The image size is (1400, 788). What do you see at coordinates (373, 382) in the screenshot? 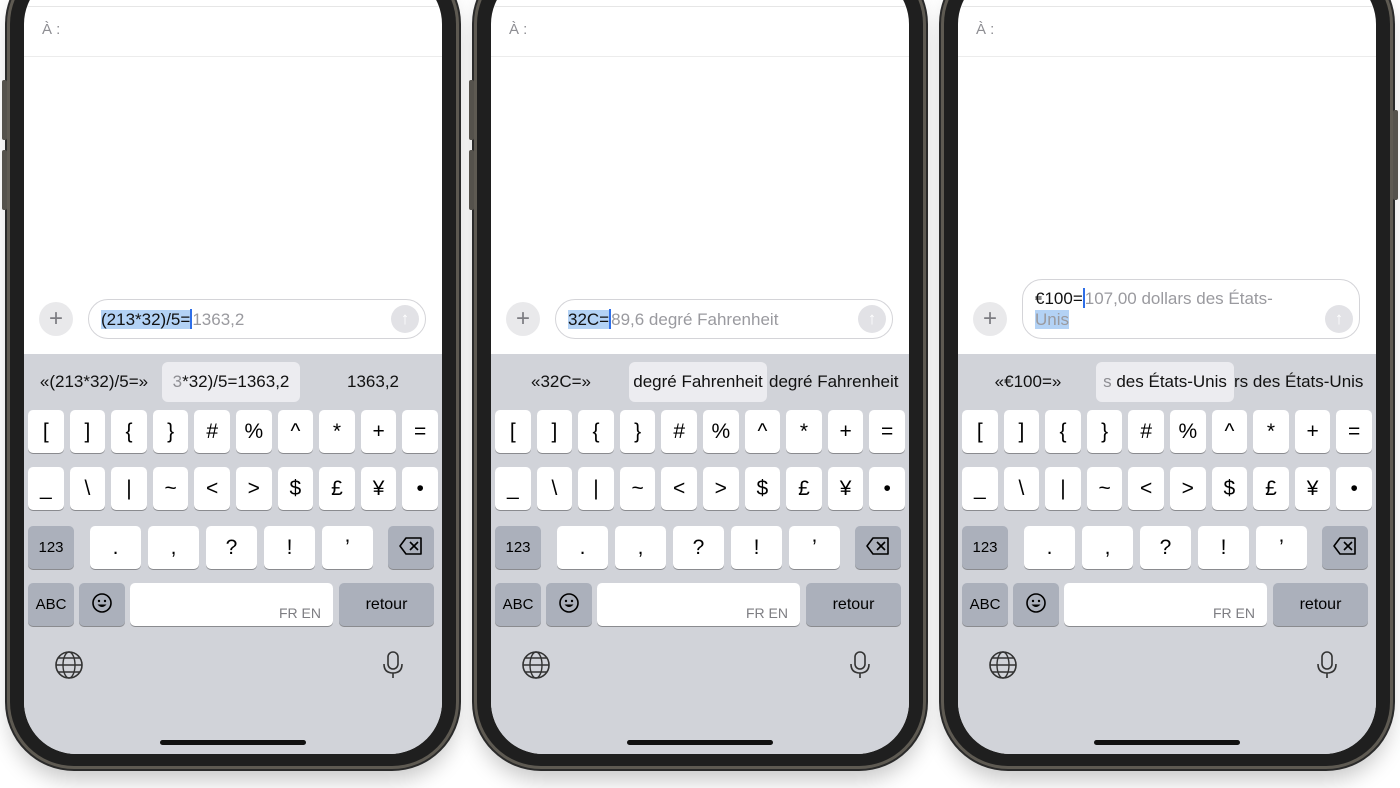
I see `suggestion-right: 1363,2` at bounding box center [373, 382].